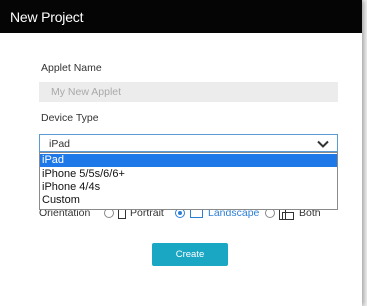 Image resolution: width=367 pixels, height=306 pixels. Describe the element at coordinates (71, 68) in the screenshot. I see `applet-name-label: Applet Name` at that location.